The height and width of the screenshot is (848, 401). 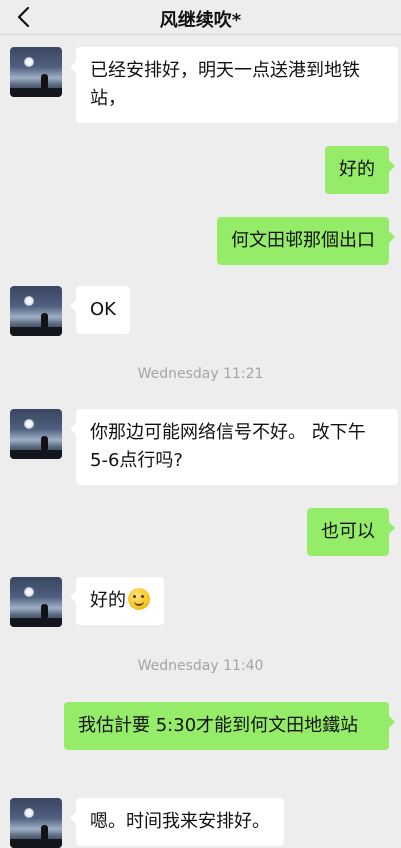 I want to click on chat-title: 风继续吹*, so click(x=200, y=20).